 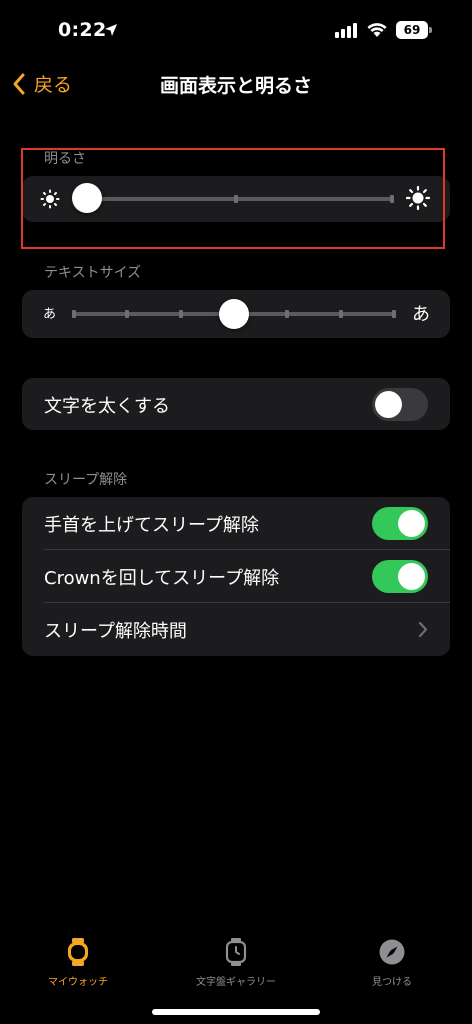 I want to click on chevron-right-icon, so click(x=423, y=631).